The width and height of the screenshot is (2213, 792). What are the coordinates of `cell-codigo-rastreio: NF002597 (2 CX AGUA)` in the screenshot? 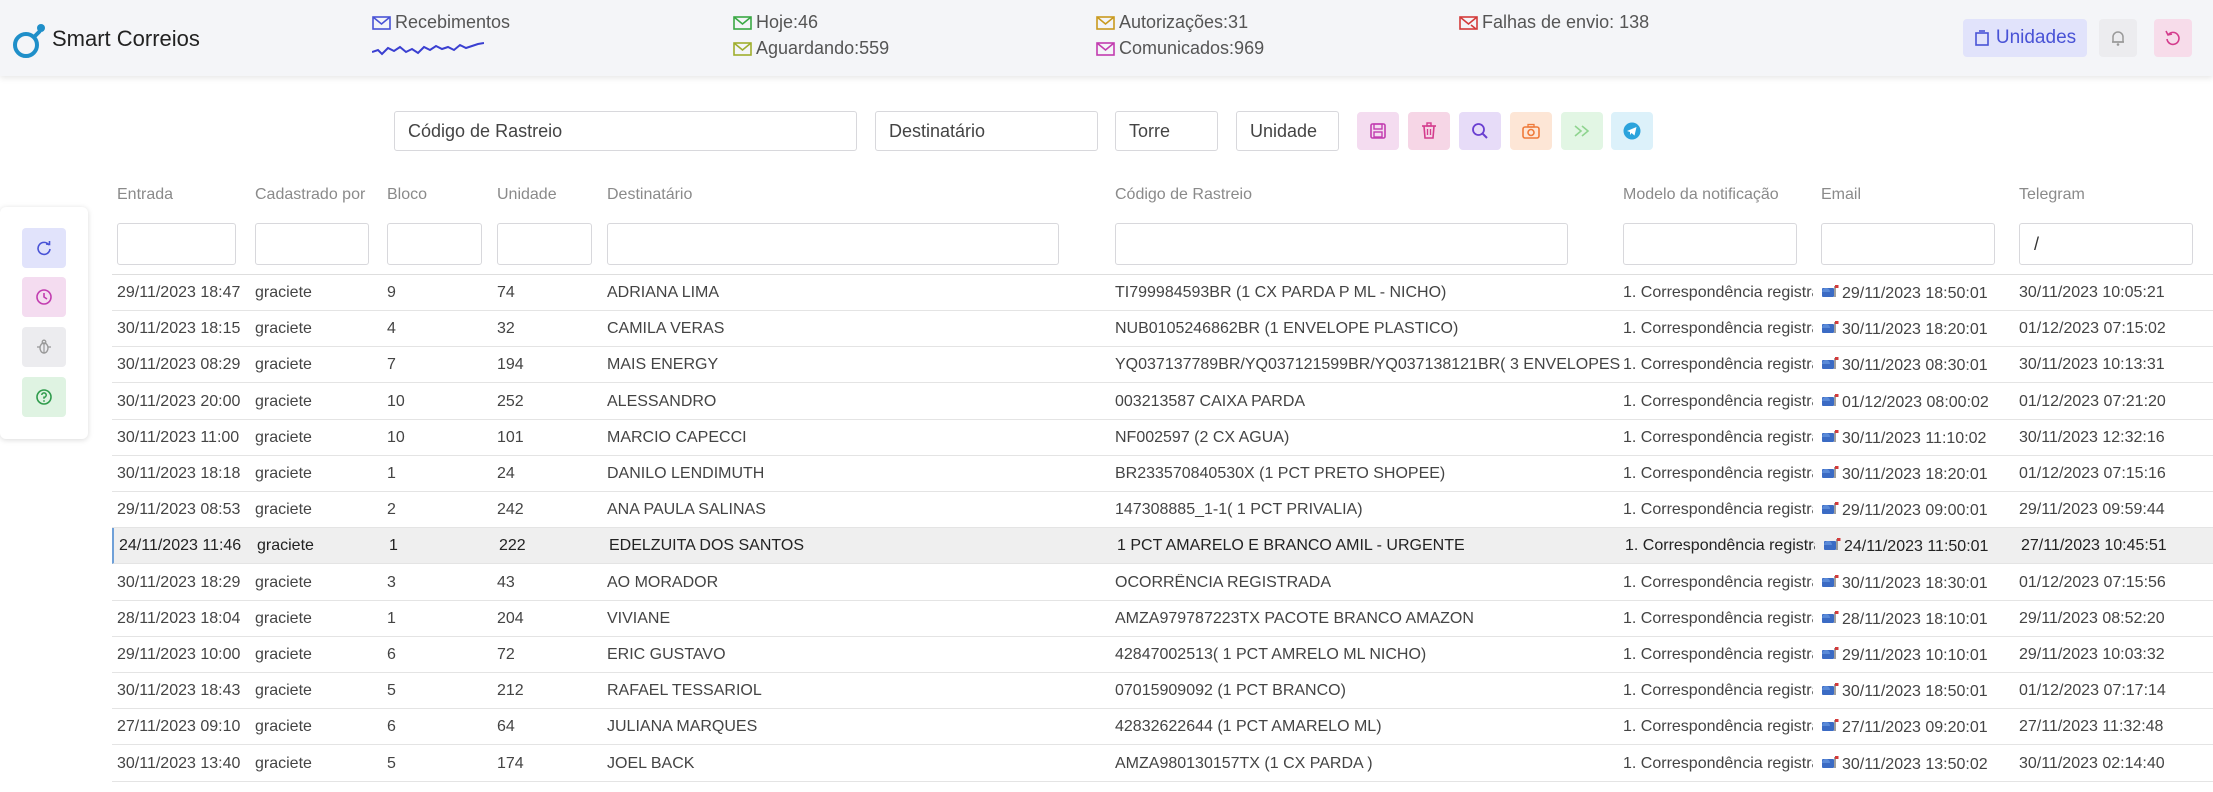 It's located at (1202, 437).